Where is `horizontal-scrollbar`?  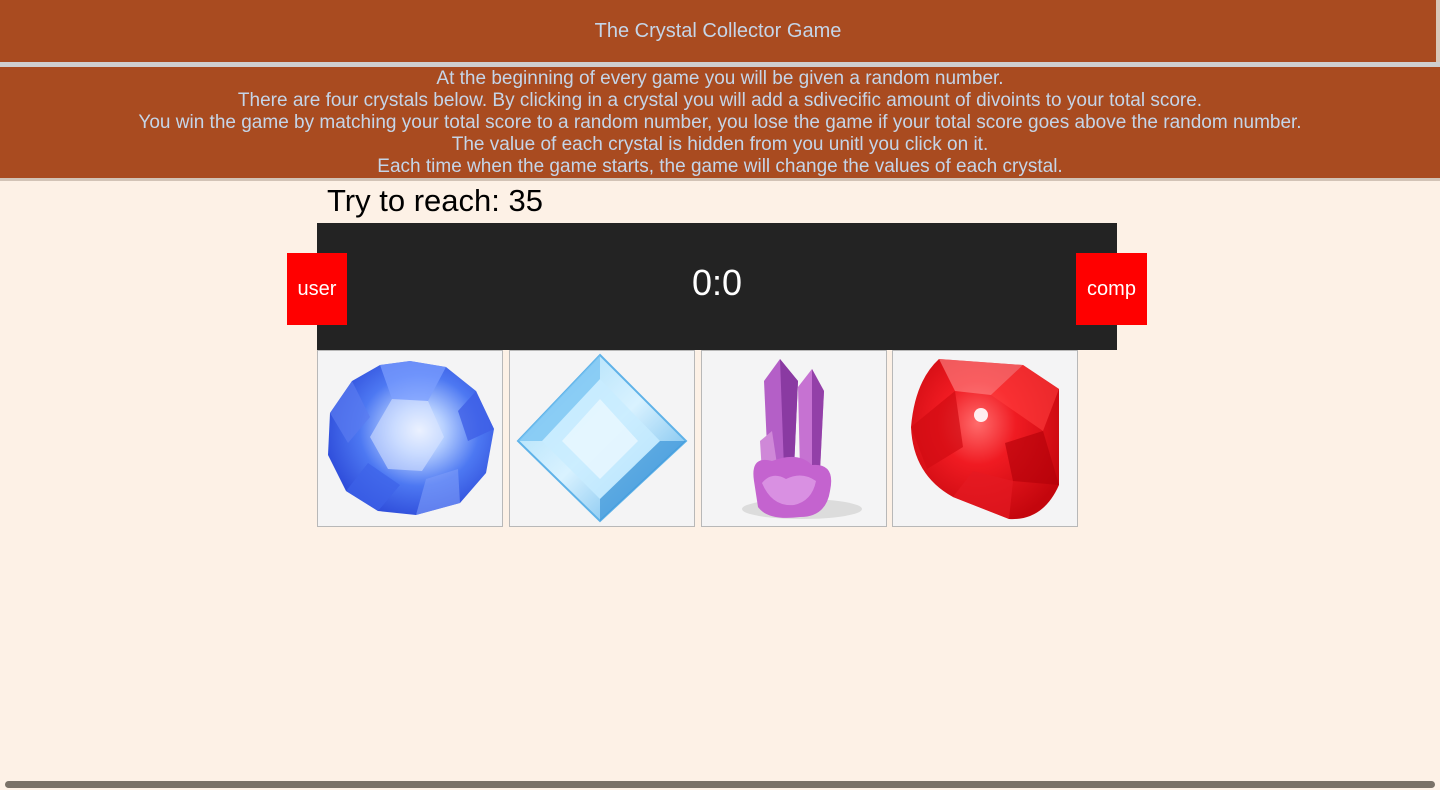
horizontal-scrollbar is located at coordinates (720, 784).